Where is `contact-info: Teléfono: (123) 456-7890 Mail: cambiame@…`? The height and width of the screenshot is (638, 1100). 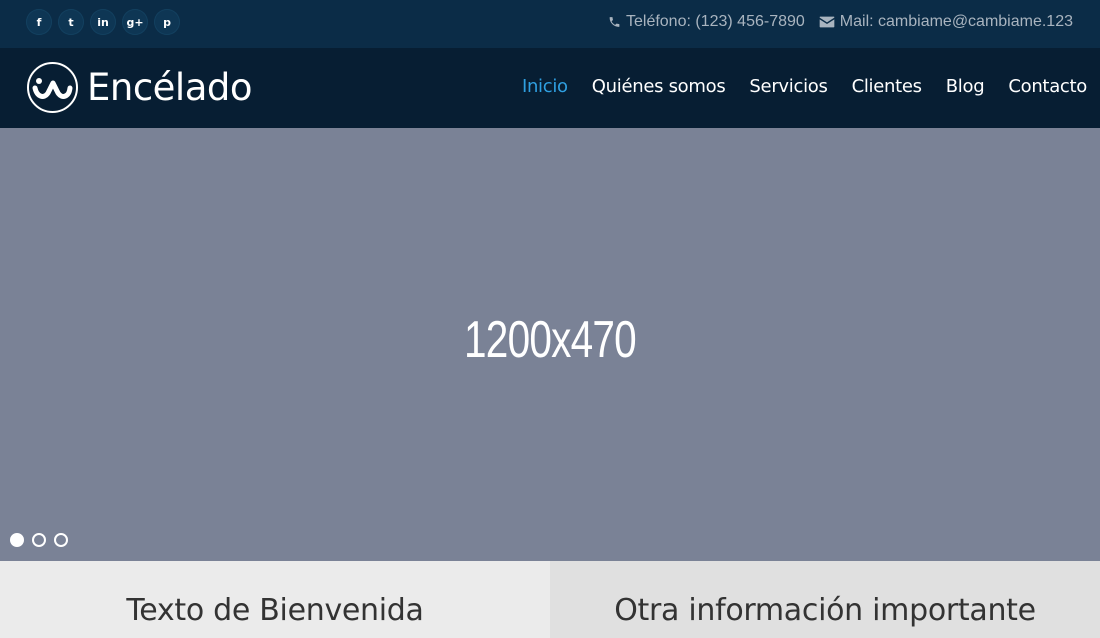
contact-info: Teléfono: (123) 456-7890 Mail: cambiame@… is located at coordinates (840, 22).